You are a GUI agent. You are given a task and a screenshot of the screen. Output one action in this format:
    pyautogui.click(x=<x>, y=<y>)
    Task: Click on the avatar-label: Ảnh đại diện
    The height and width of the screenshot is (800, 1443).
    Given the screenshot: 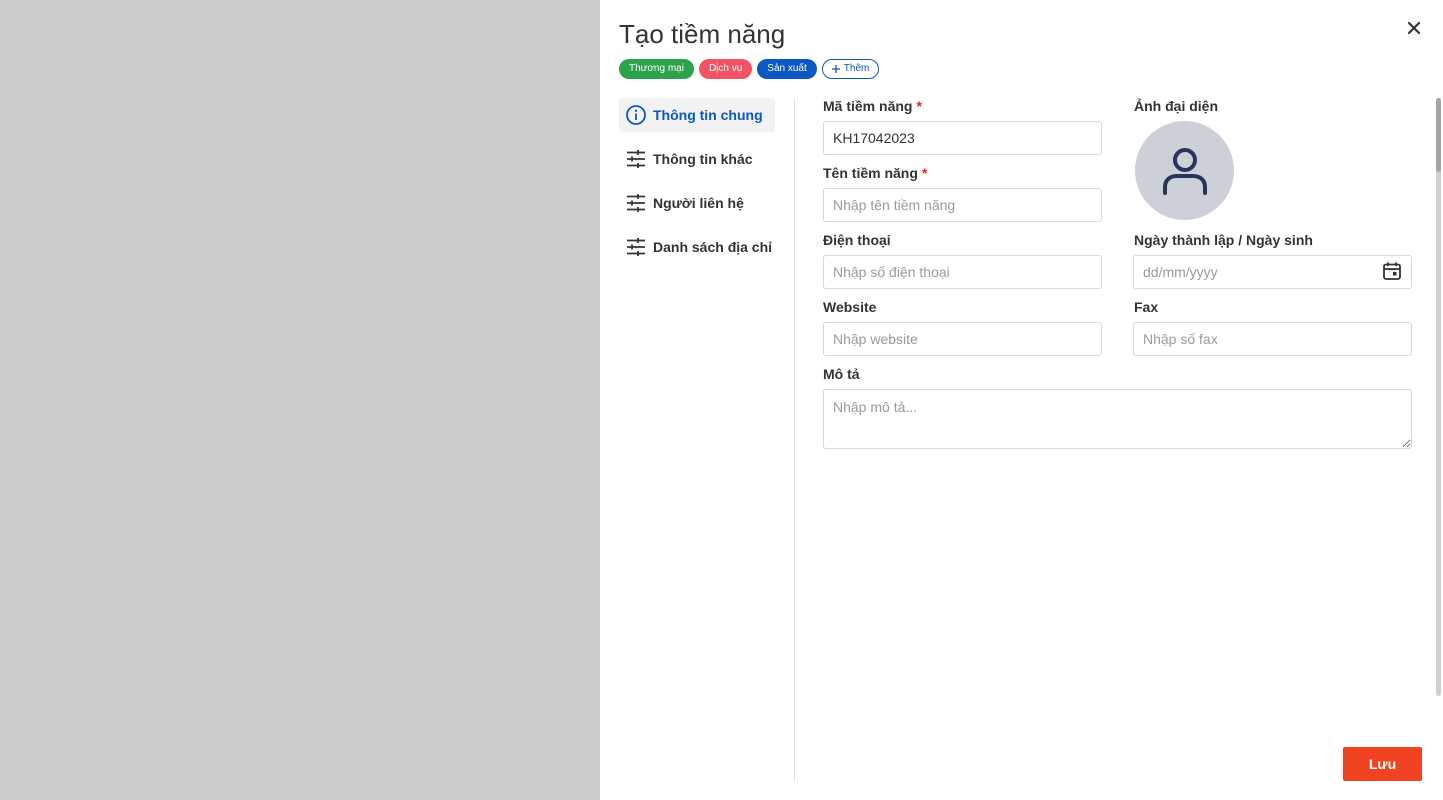 What is the action you would take?
    pyautogui.click(x=1176, y=106)
    